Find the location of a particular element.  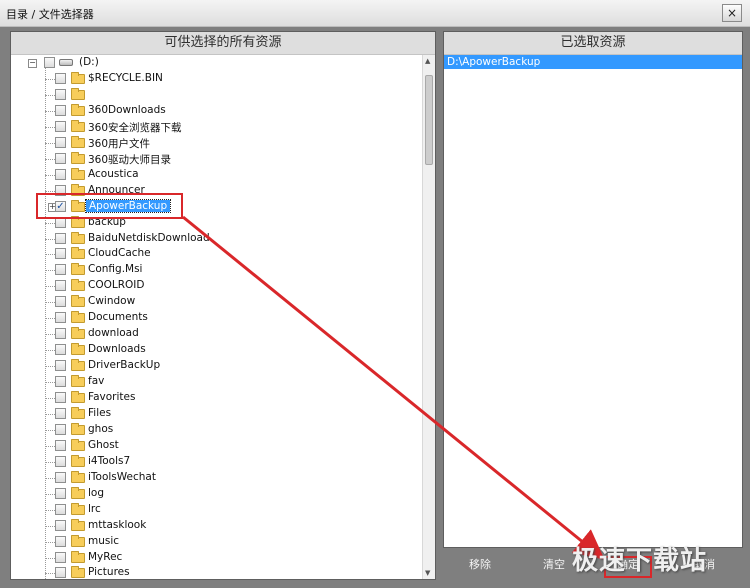

watermark-logo: 极速下载站 is located at coordinates (640, 561).